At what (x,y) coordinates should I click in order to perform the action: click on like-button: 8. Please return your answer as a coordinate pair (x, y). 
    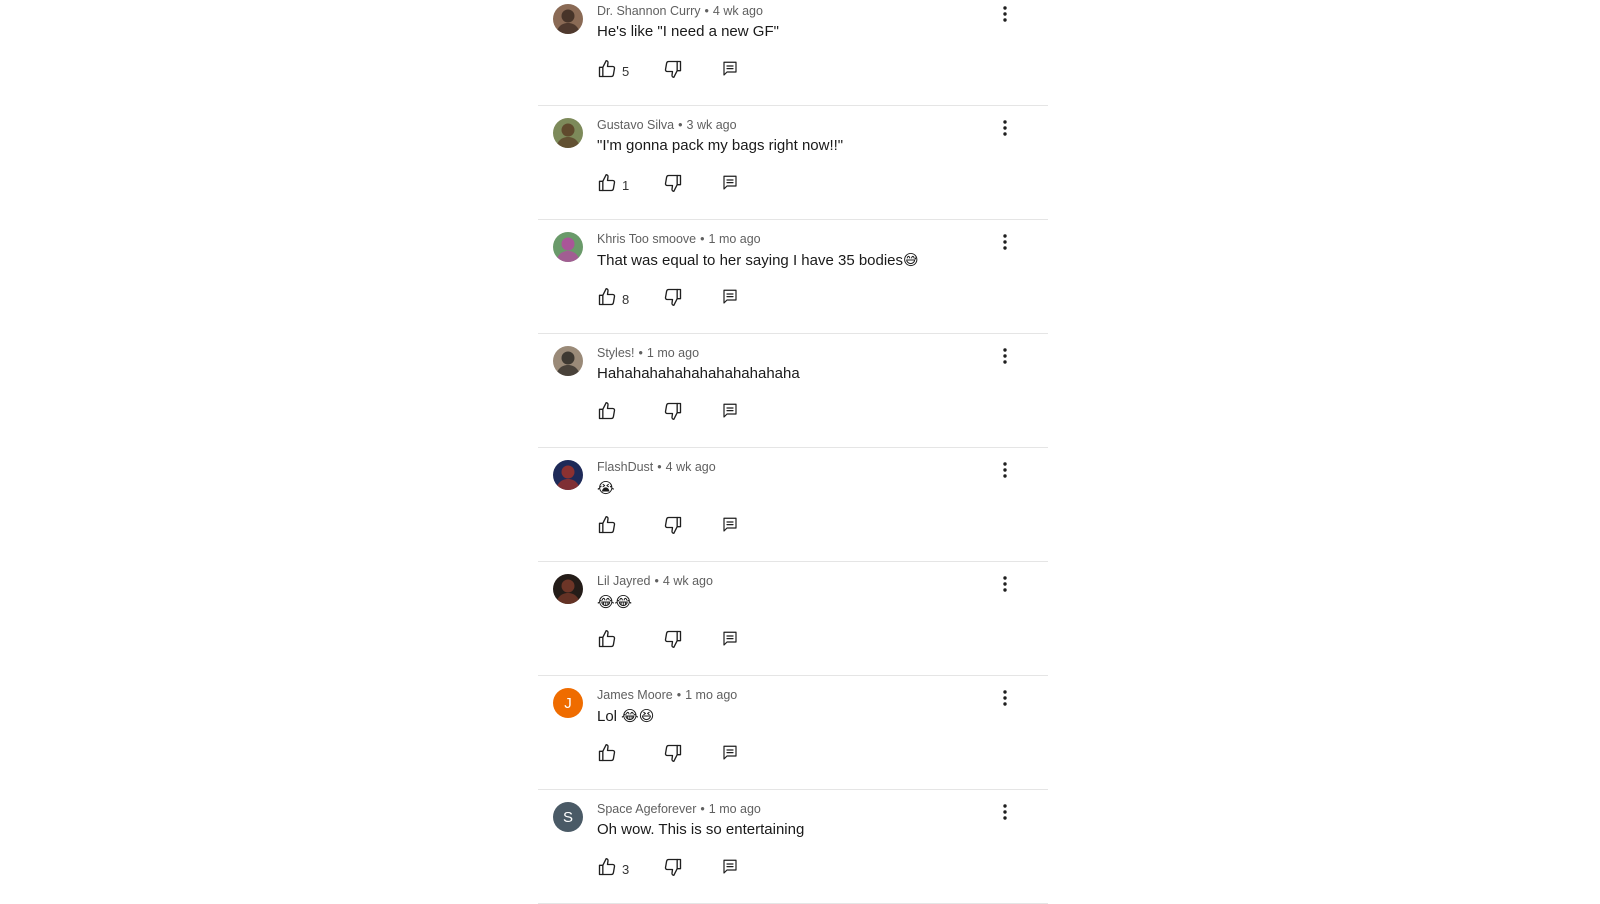
    Looking at the image, I should click on (630, 297).